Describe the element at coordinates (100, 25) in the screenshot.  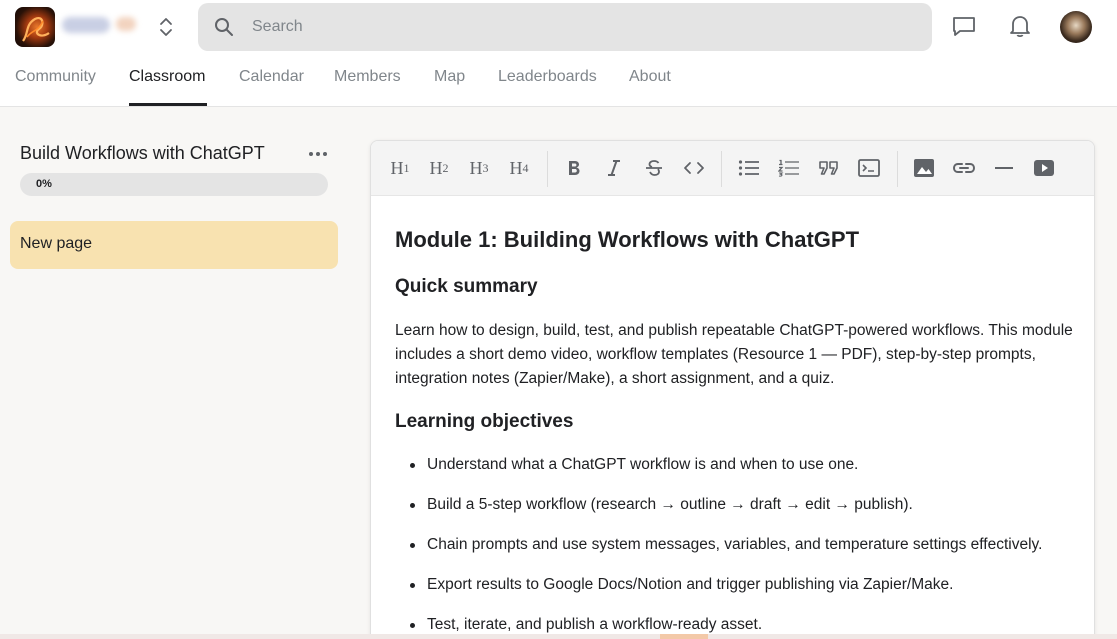
I see `group-name-blurred` at that location.